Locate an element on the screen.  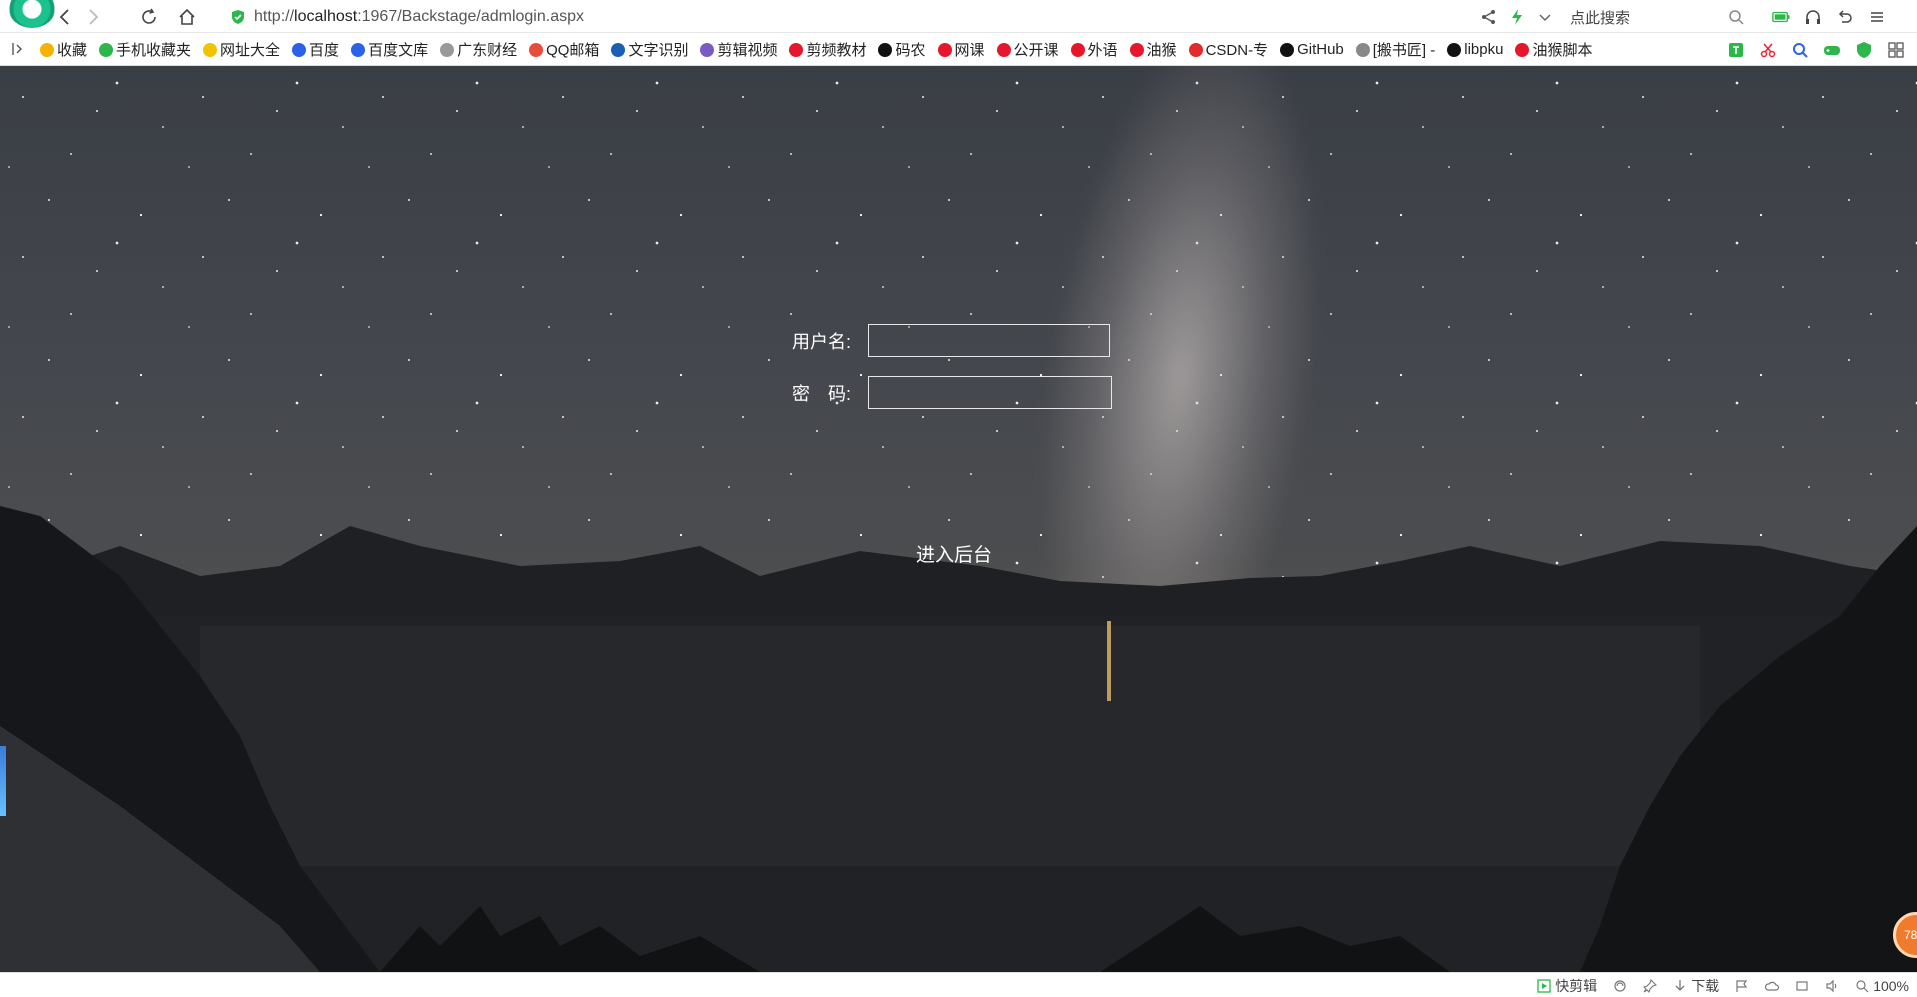
undo-icon is located at coordinates (1845, 17).